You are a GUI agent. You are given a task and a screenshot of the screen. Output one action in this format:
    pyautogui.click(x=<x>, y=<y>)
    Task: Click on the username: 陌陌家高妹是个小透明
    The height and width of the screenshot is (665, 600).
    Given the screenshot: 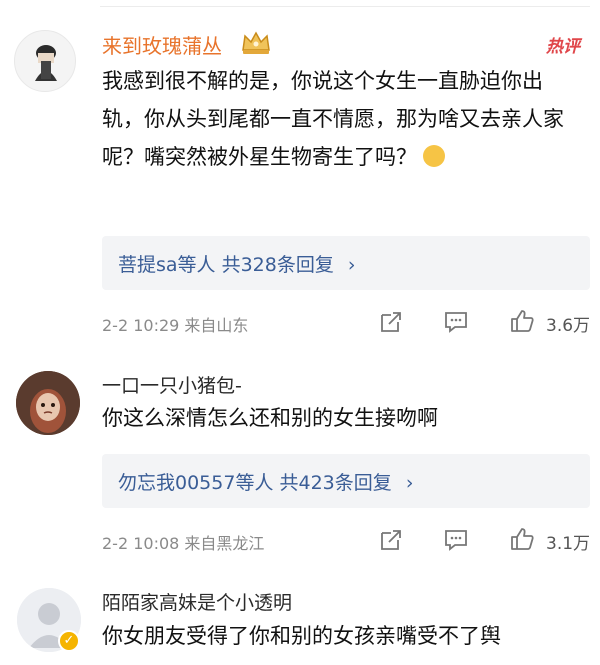 What is the action you would take?
    pyautogui.click(x=197, y=601)
    